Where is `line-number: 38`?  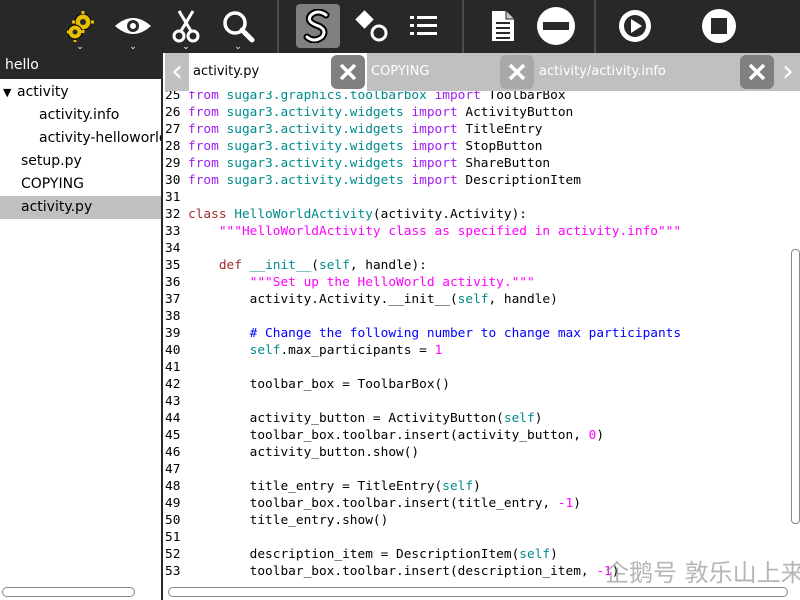
line-number: 38 is located at coordinates (173, 316).